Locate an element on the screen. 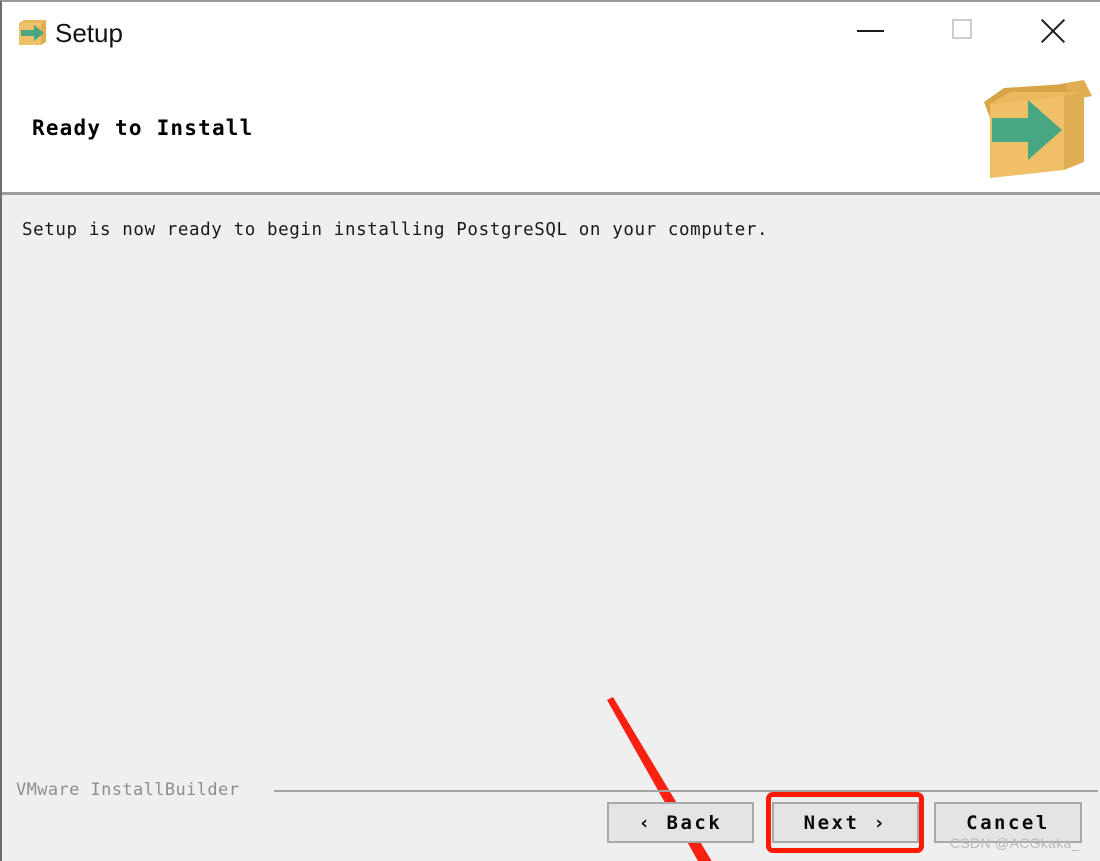  box-with-arrow-icon is located at coordinates (32, 33).